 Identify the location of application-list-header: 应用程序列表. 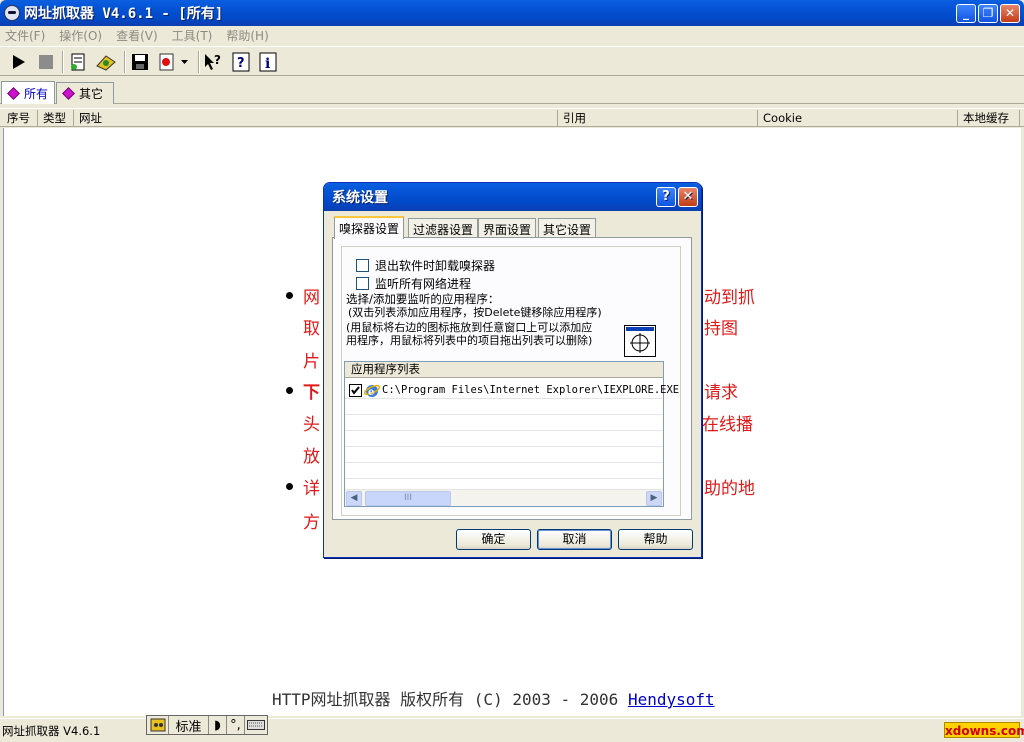
(504, 370).